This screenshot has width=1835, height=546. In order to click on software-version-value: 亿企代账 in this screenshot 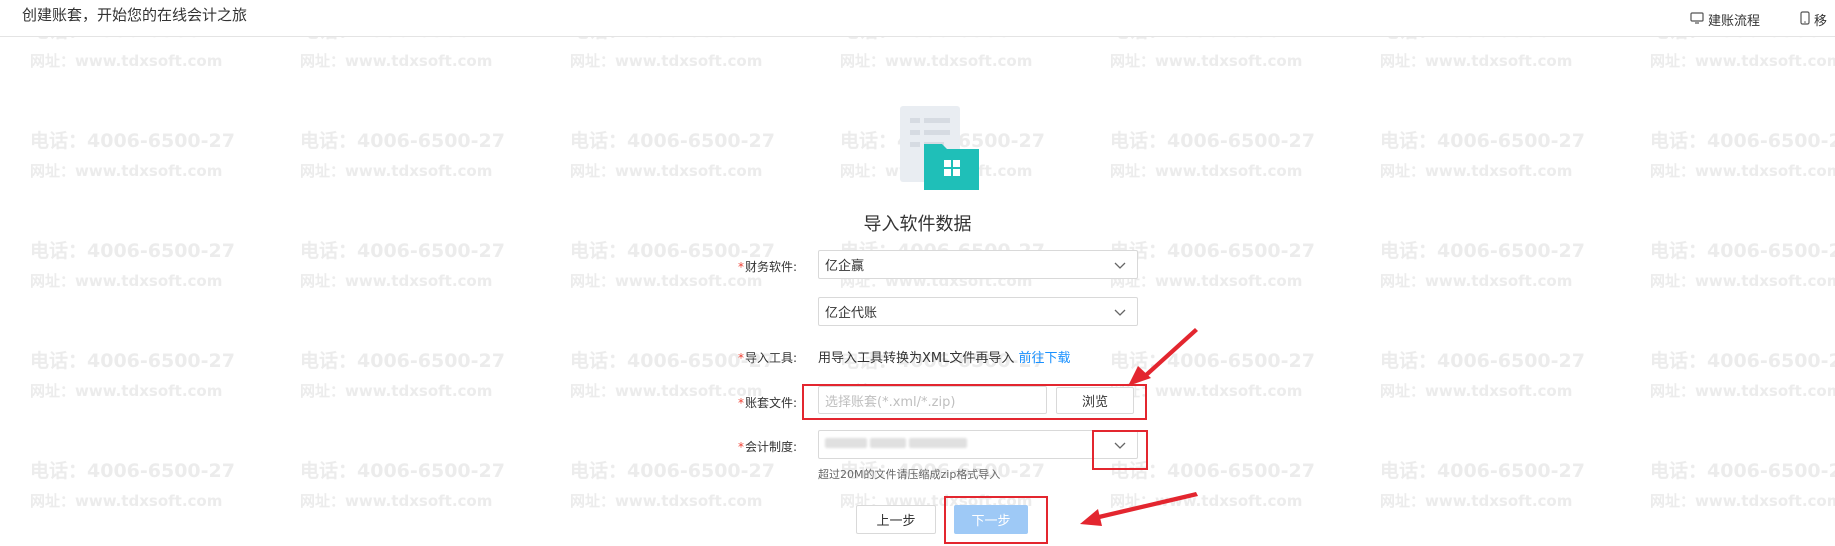, I will do `click(851, 313)`.